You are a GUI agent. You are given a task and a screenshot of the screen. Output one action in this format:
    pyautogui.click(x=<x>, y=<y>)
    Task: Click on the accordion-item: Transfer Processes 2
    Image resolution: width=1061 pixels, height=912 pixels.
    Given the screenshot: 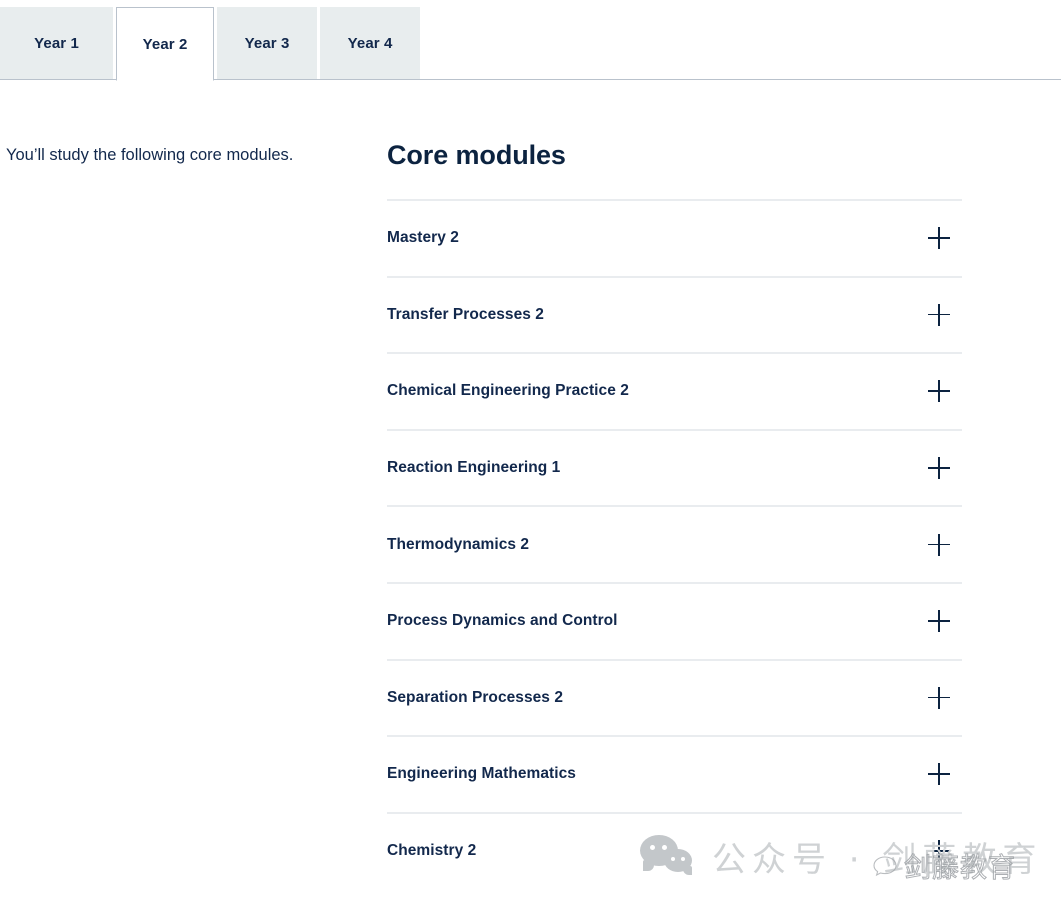 What is the action you would take?
    pyautogui.click(x=674, y=314)
    